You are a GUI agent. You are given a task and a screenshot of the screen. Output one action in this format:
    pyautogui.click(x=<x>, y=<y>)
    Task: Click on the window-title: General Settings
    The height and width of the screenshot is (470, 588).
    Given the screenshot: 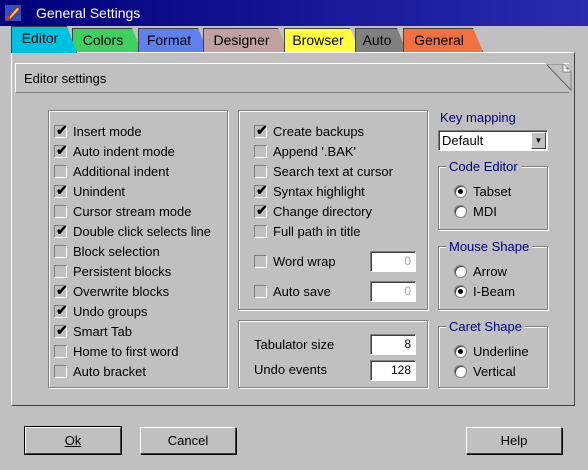 What is the action you would take?
    pyautogui.click(x=88, y=13)
    